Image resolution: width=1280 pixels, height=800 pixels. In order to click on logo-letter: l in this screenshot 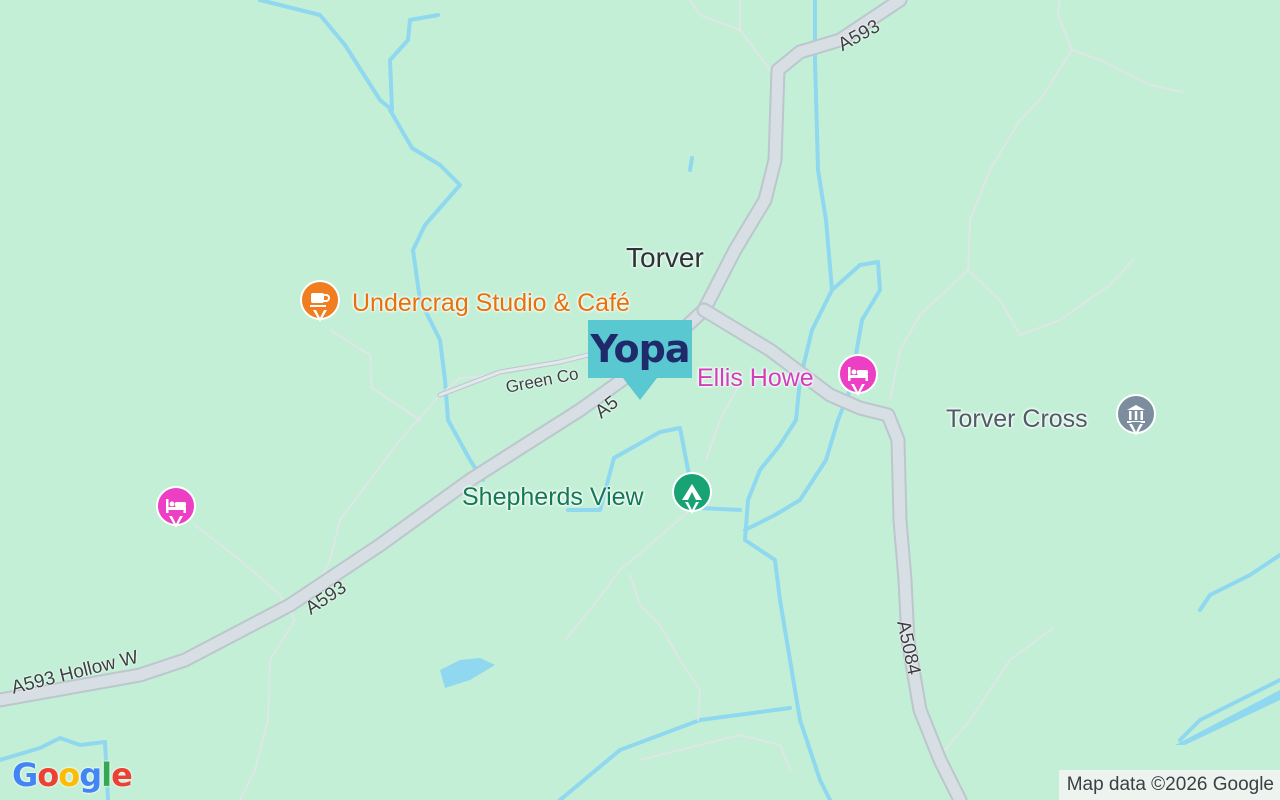, I will do `click(106, 775)`.